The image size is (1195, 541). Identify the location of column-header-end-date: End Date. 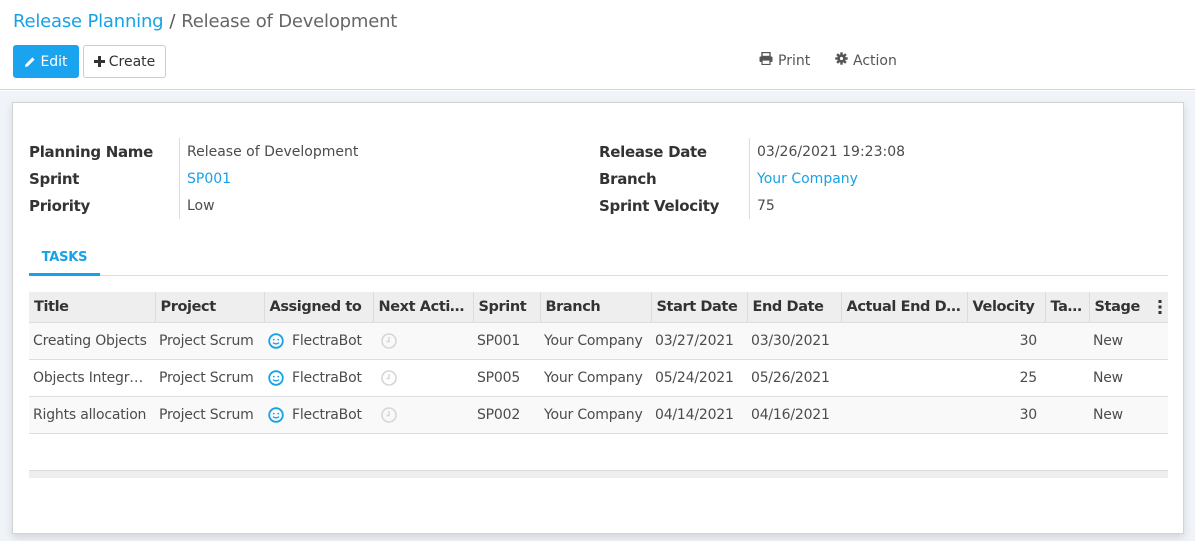
(794, 307).